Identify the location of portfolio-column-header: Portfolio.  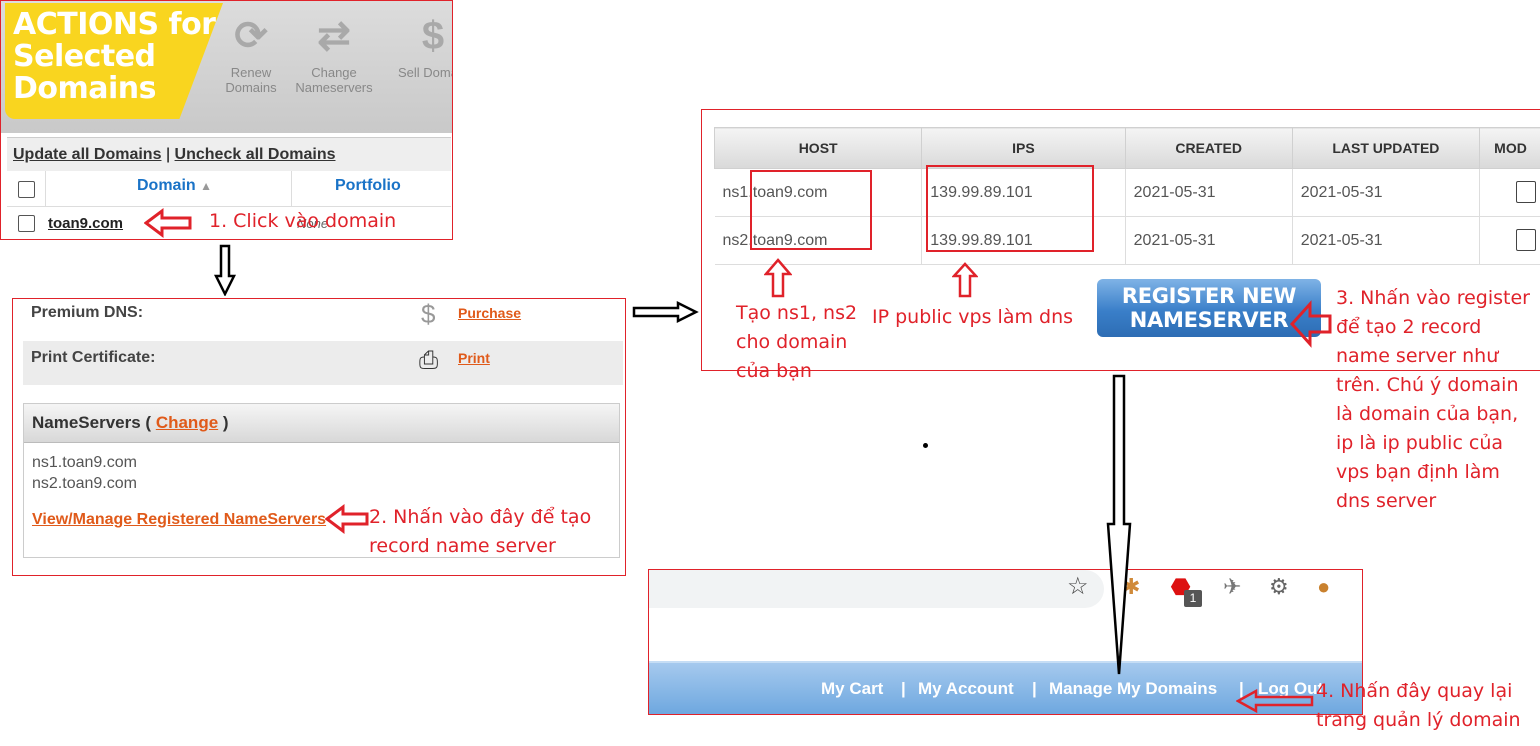
(368, 186).